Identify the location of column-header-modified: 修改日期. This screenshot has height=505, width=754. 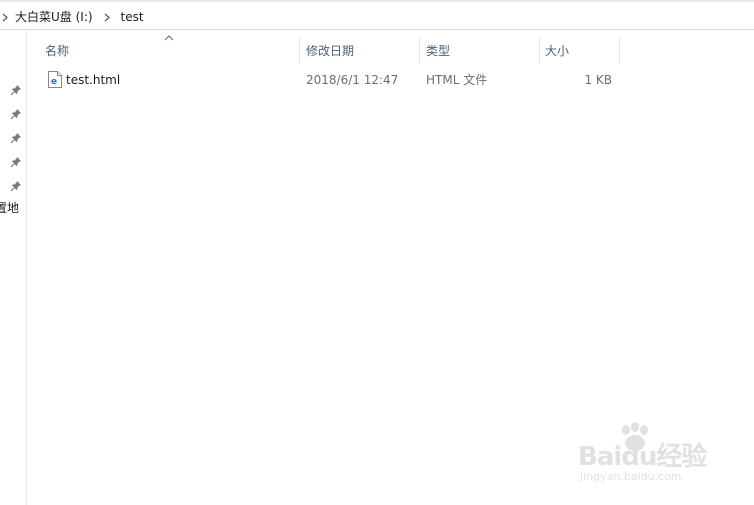
(362, 51).